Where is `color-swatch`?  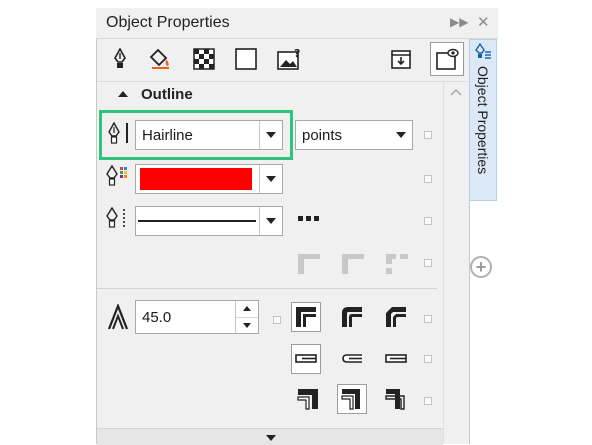 color-swatch is located at coordinates (196, 179).